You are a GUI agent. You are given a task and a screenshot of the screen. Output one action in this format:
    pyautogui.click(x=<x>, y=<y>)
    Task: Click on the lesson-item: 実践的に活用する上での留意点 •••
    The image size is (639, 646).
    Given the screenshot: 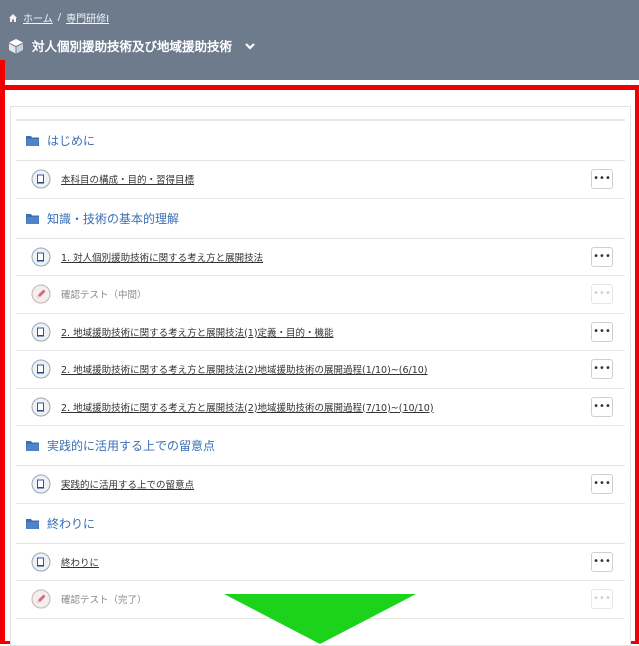 What is the action you would take?
    pyautogui.click(x=320, y=485)
    